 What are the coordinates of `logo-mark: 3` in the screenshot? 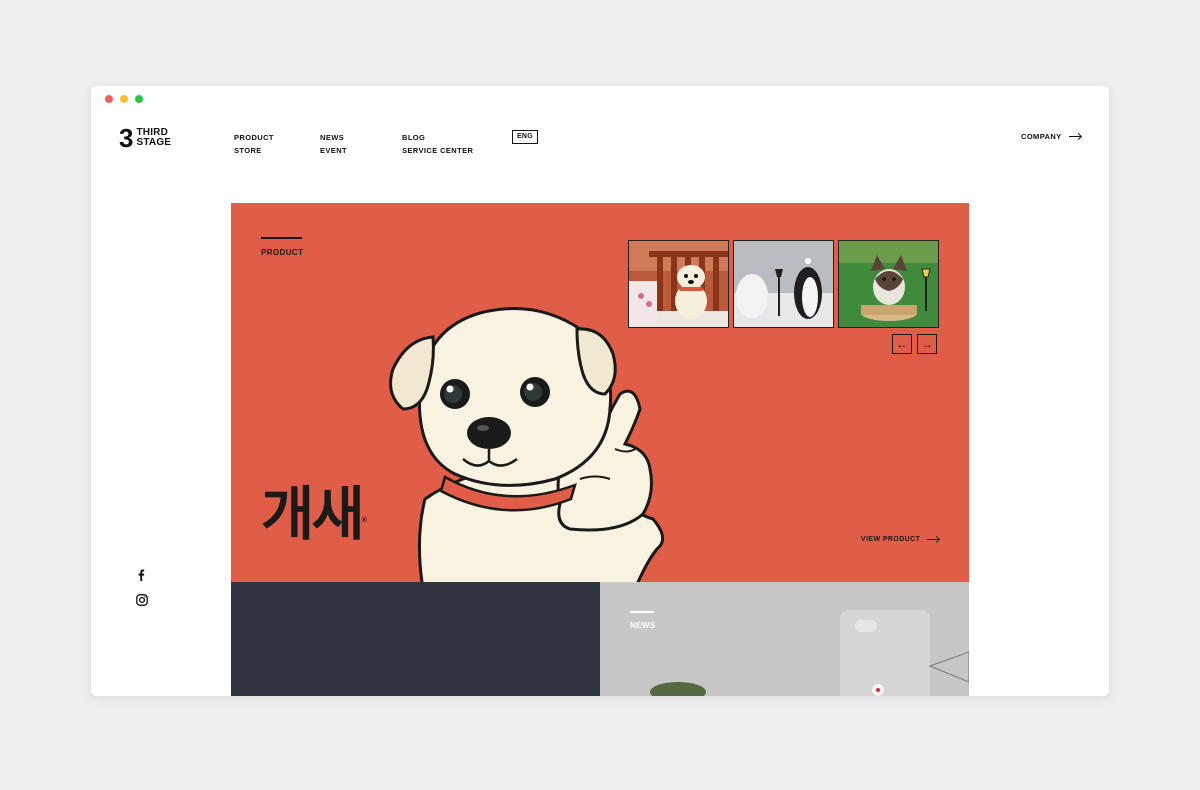 It's located at (126, 138).